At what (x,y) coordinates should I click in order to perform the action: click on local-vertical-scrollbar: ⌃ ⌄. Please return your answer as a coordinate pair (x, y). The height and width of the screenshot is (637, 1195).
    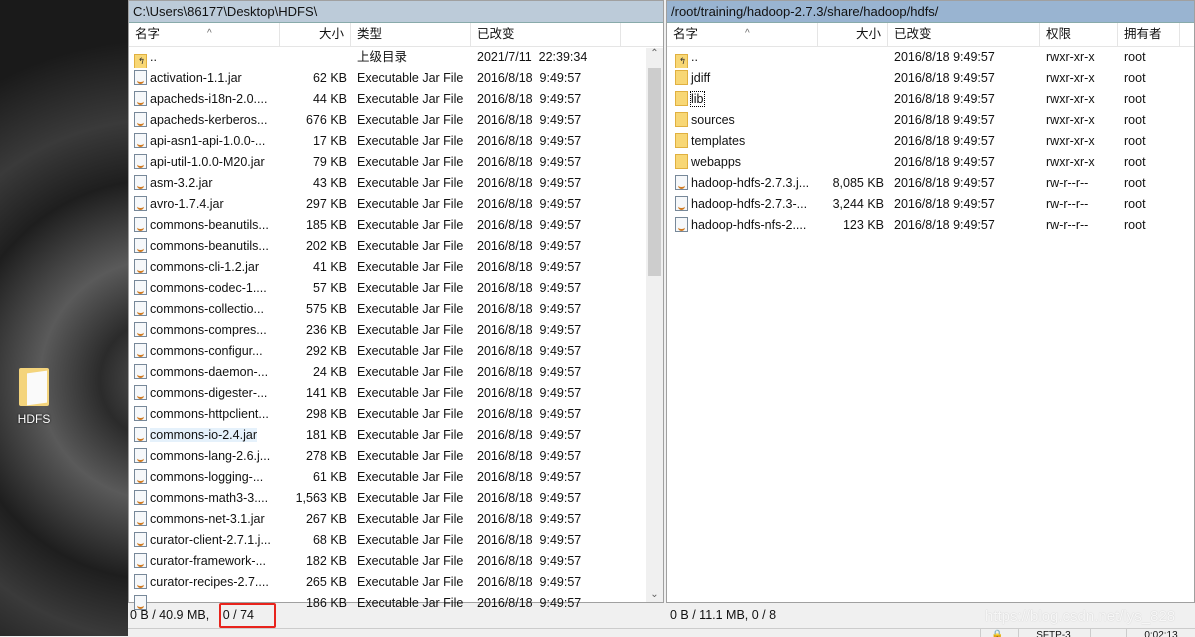
    Looking at the image, I should click on (654, 325).